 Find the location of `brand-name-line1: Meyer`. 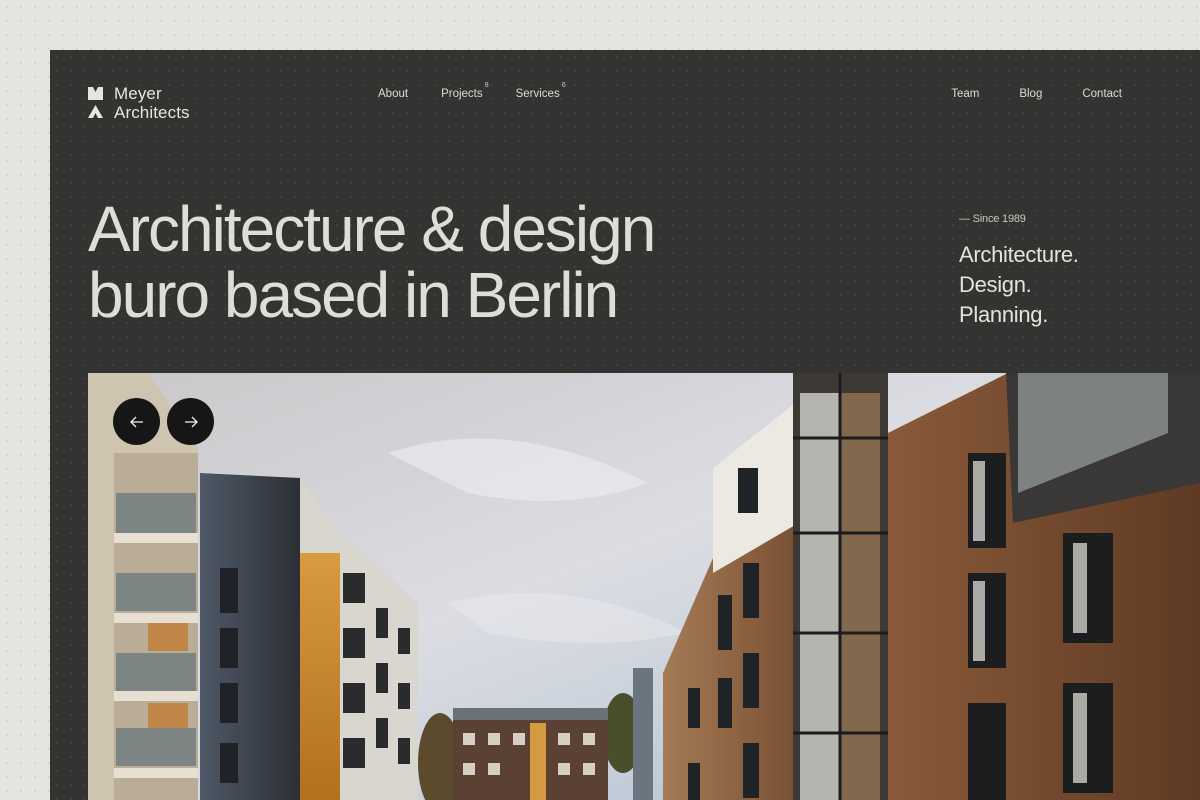

brand-name-line1: Meyer is located at coordinates (138, 93).